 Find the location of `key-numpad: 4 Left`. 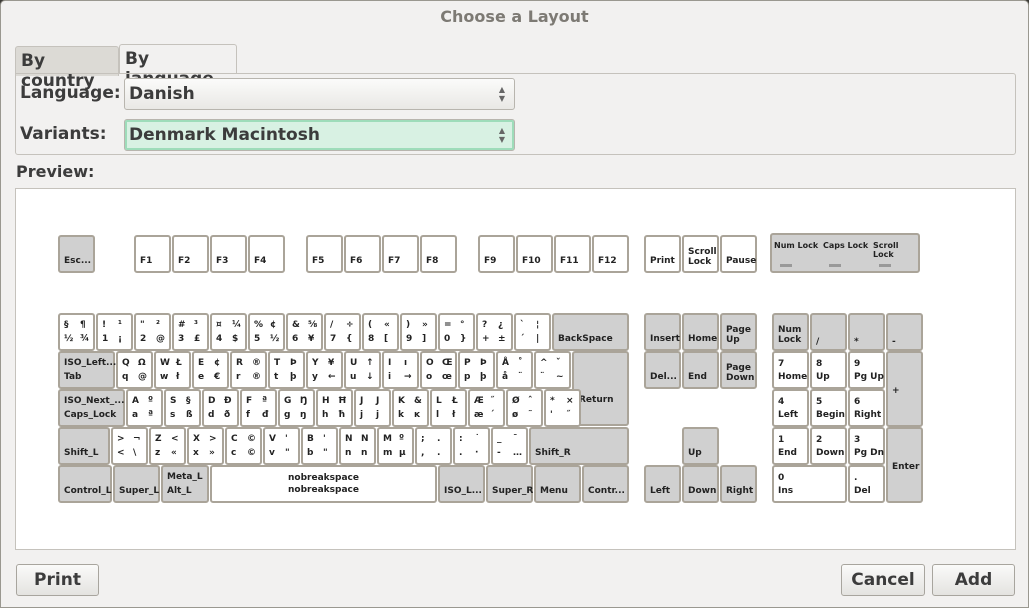

key-numpad: 4 Left is located at coordinates (790, 408).